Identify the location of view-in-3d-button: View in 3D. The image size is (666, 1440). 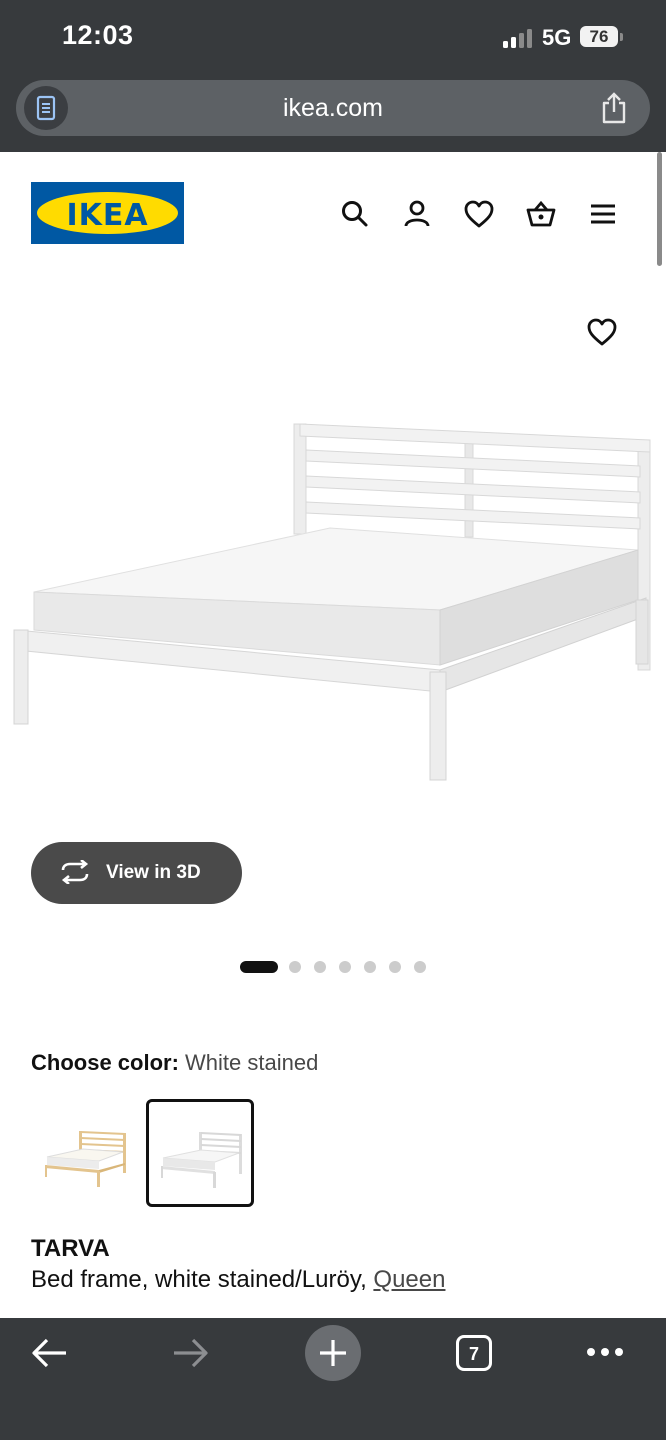
(136, 873).